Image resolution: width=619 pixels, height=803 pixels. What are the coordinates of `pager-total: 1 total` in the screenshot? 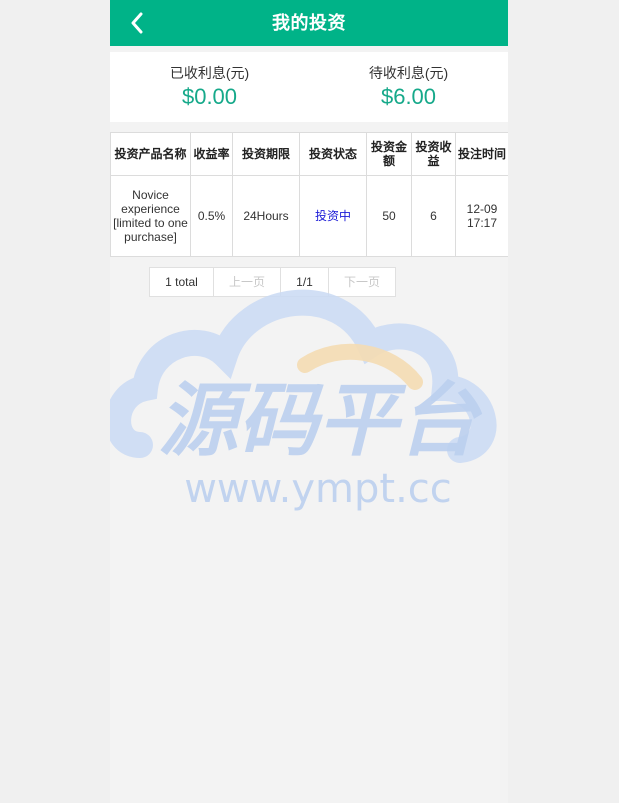 It's located at (182, 282).